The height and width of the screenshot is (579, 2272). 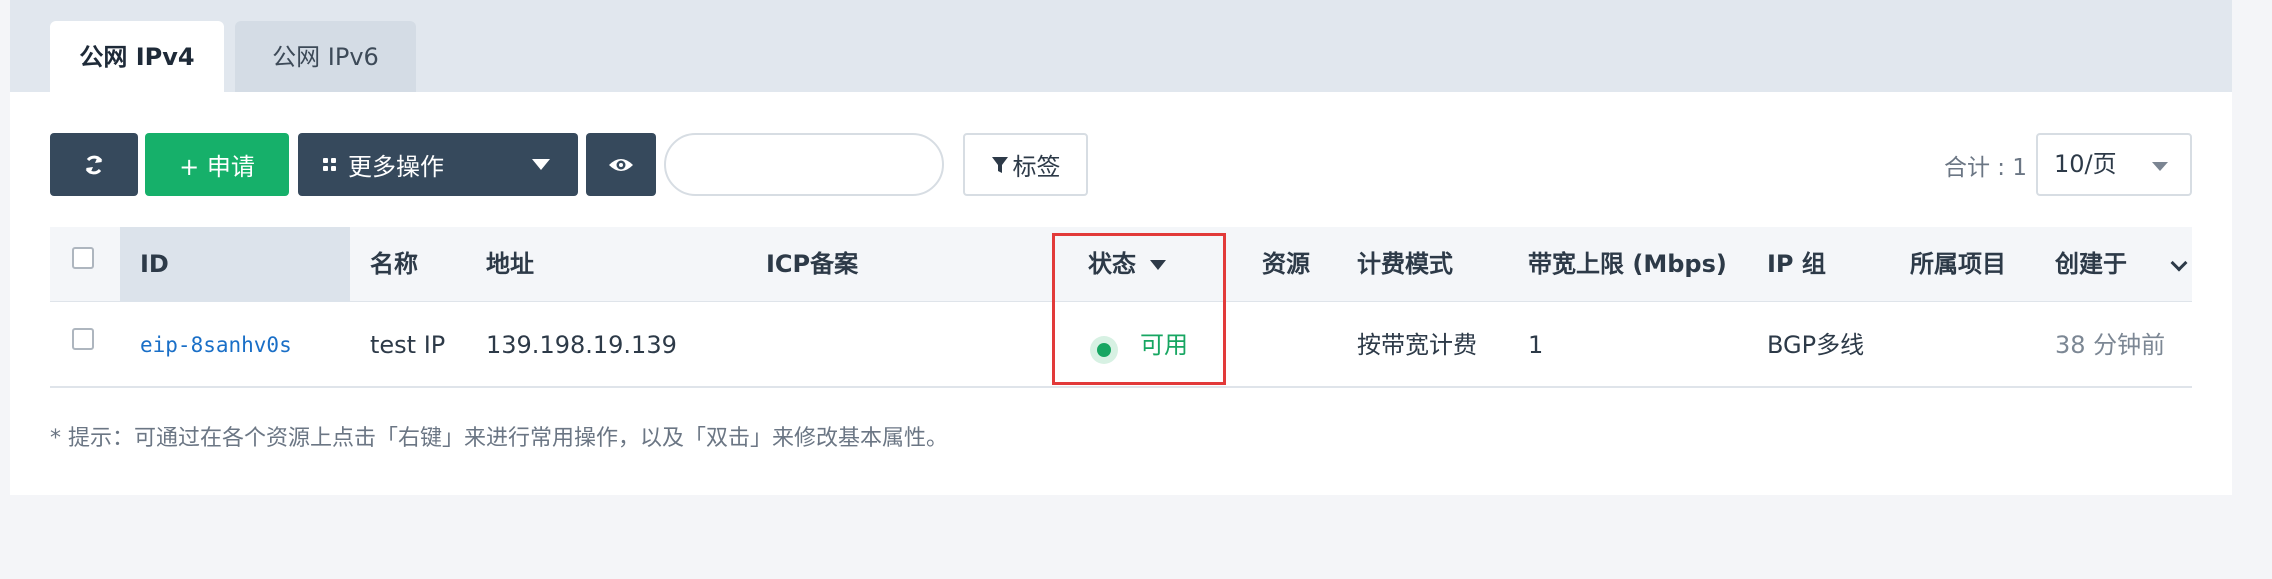 What do you see at coordinates (2110, 345) in the screenshot?
I see `row-created: 38 分钟前` at bounding box center [2110, 345].